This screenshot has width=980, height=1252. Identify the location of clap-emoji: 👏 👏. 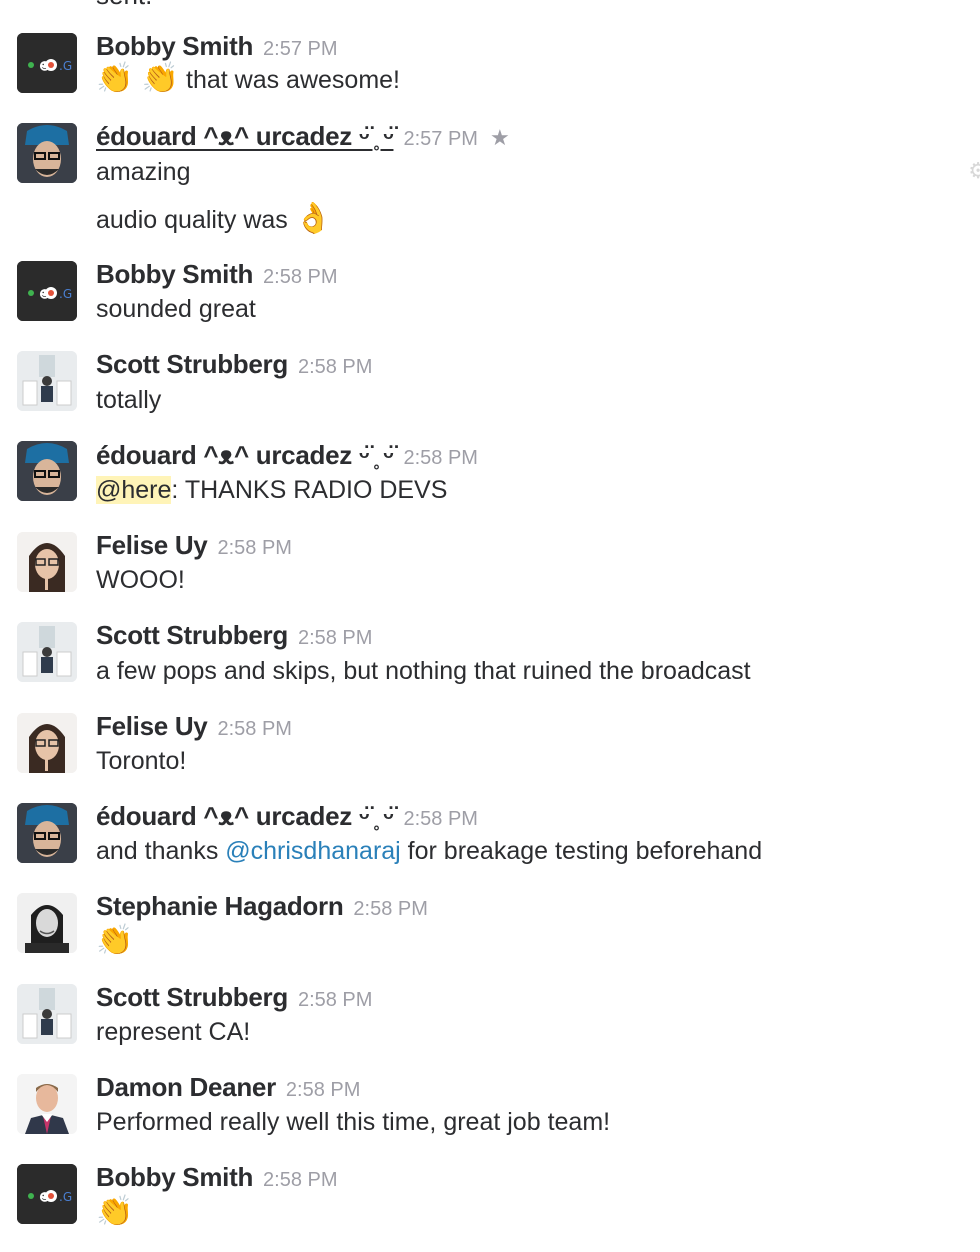
(138, 78).